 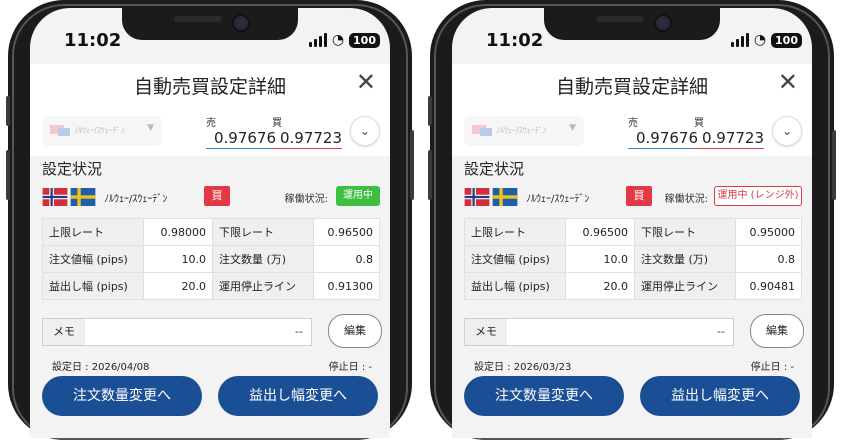 I want to click on table-row: 上限レート 0.96500 下限レート 0.95000, so click(x=633, y=232).